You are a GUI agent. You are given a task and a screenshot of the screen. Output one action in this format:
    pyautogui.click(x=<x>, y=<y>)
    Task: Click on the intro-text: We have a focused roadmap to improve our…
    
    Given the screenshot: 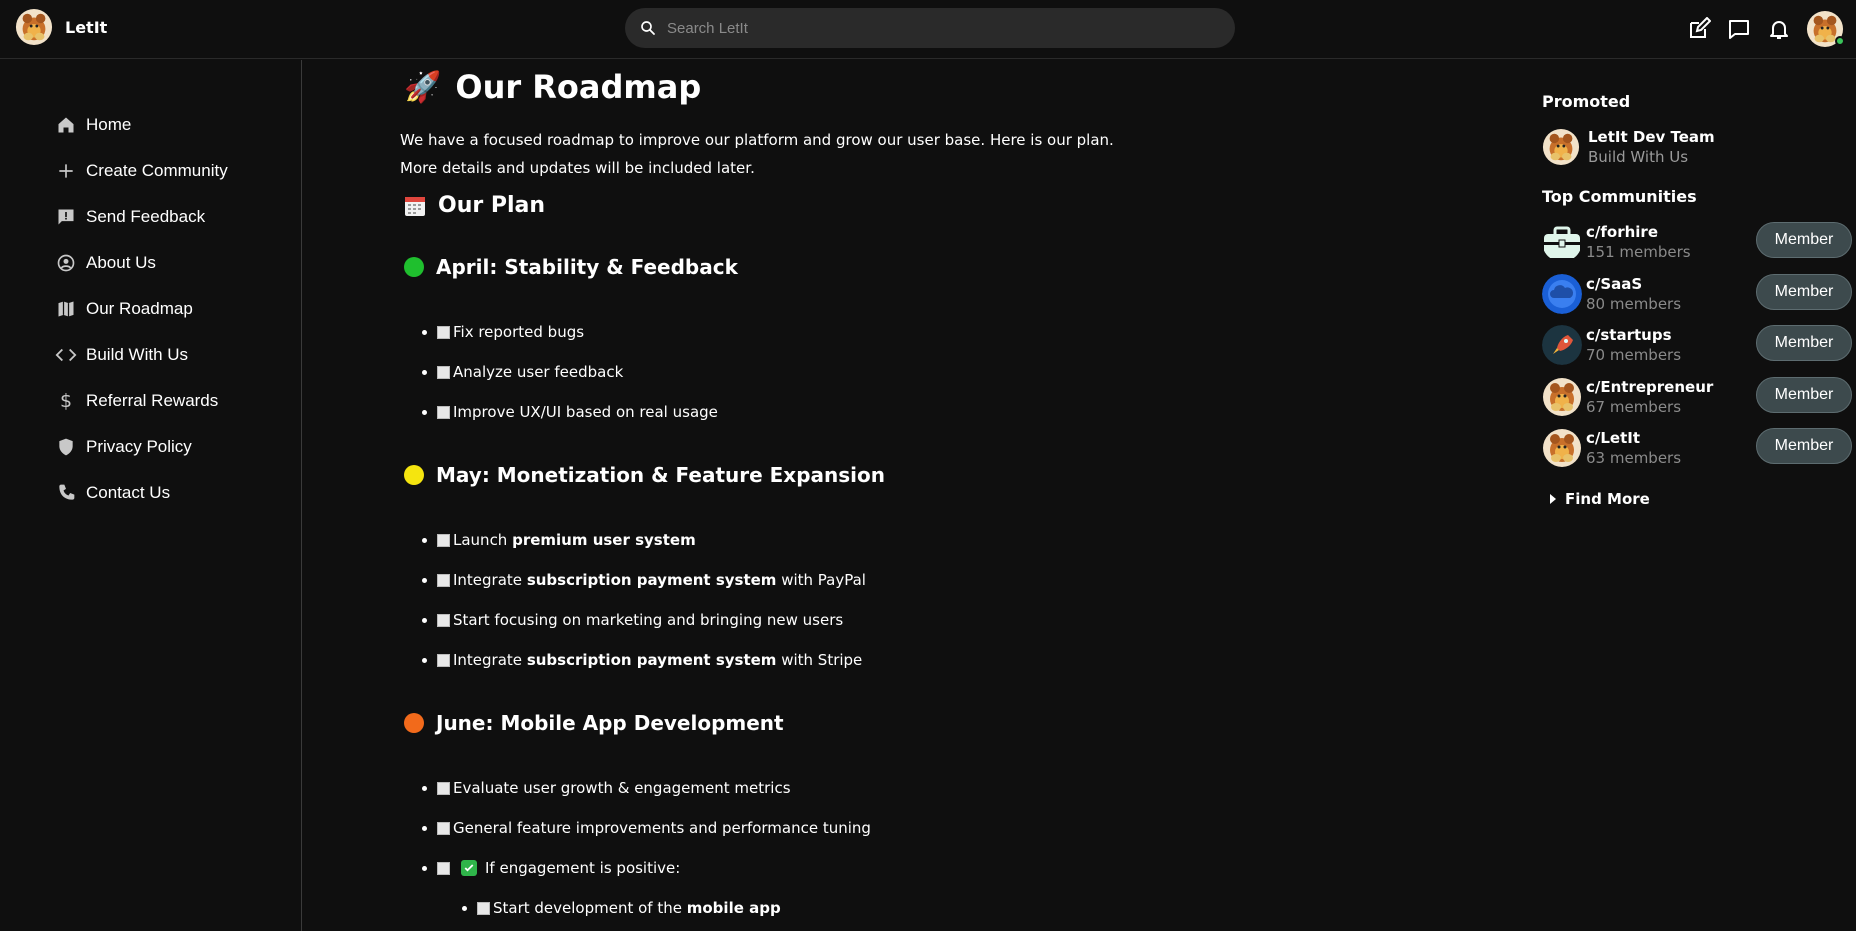 What is the action you would take?
    pyautogui.click(x=757, y=154)
    